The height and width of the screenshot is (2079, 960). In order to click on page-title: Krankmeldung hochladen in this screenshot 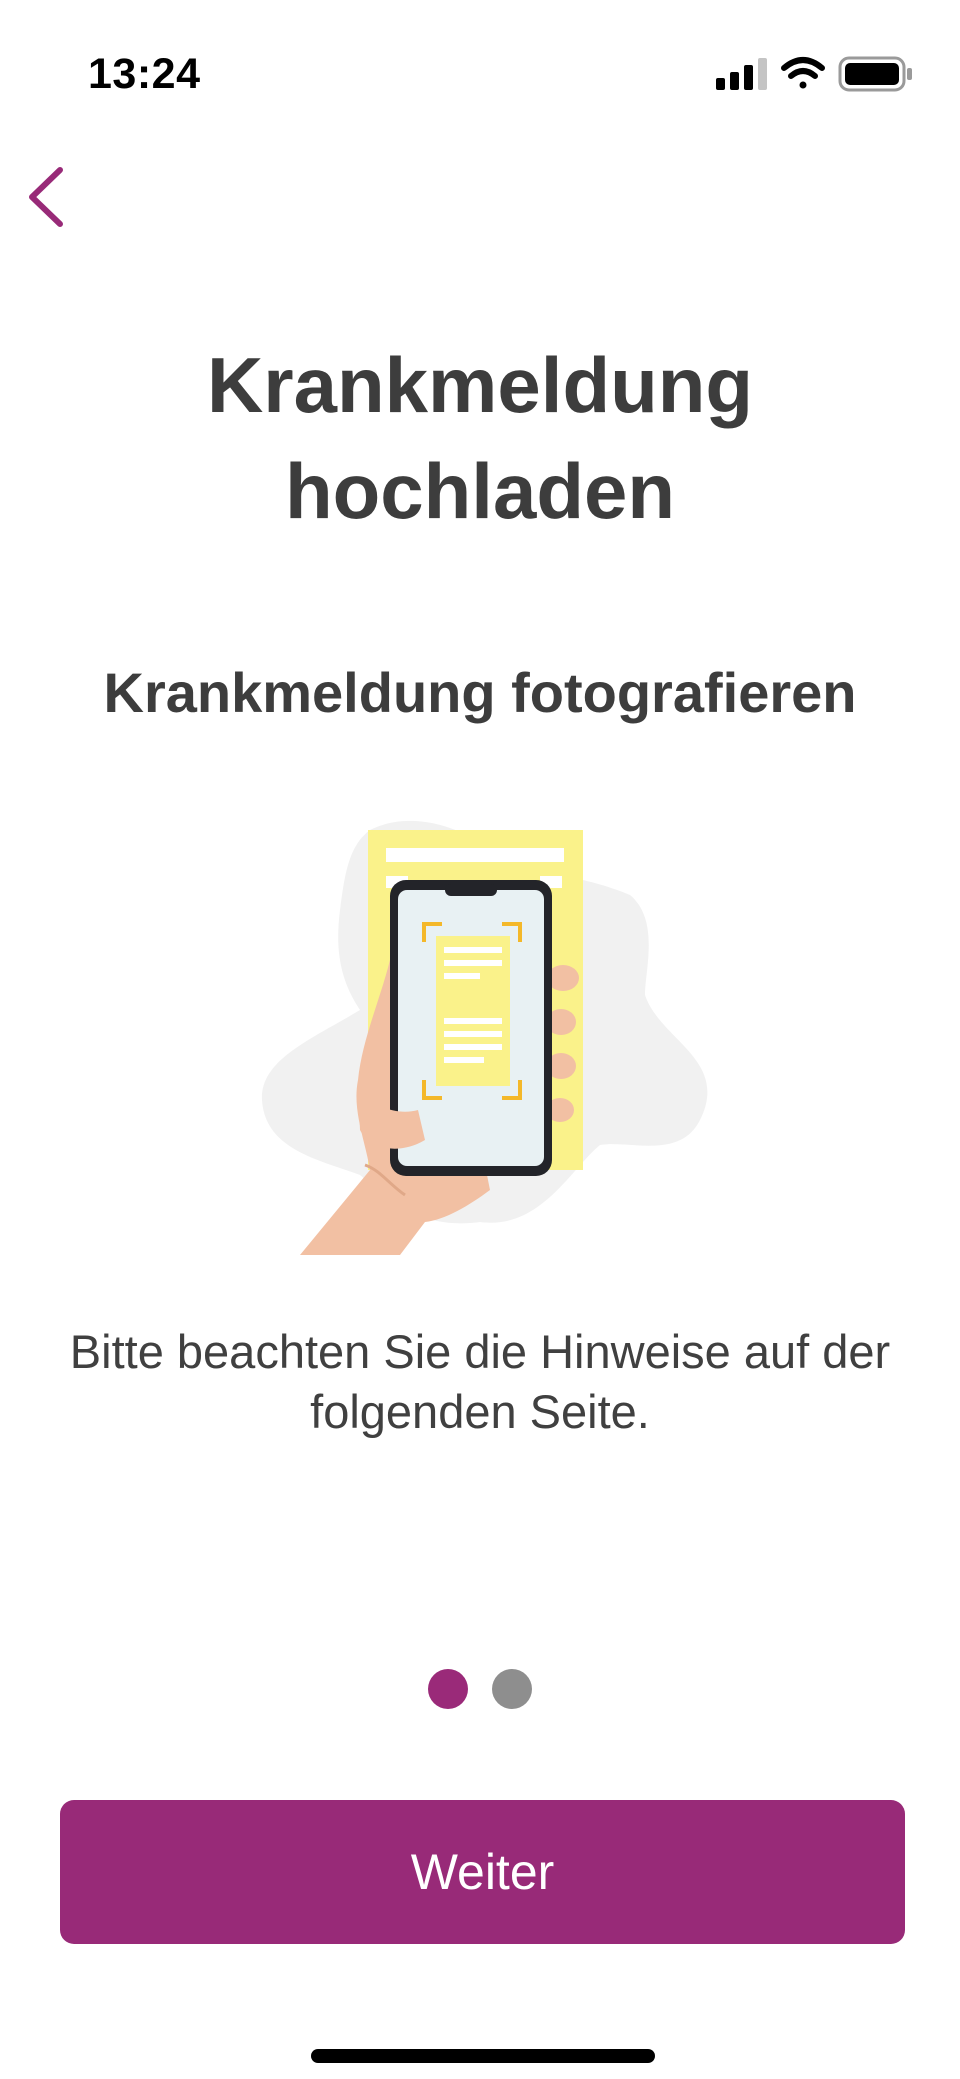, I will do `click(480, 438)`.